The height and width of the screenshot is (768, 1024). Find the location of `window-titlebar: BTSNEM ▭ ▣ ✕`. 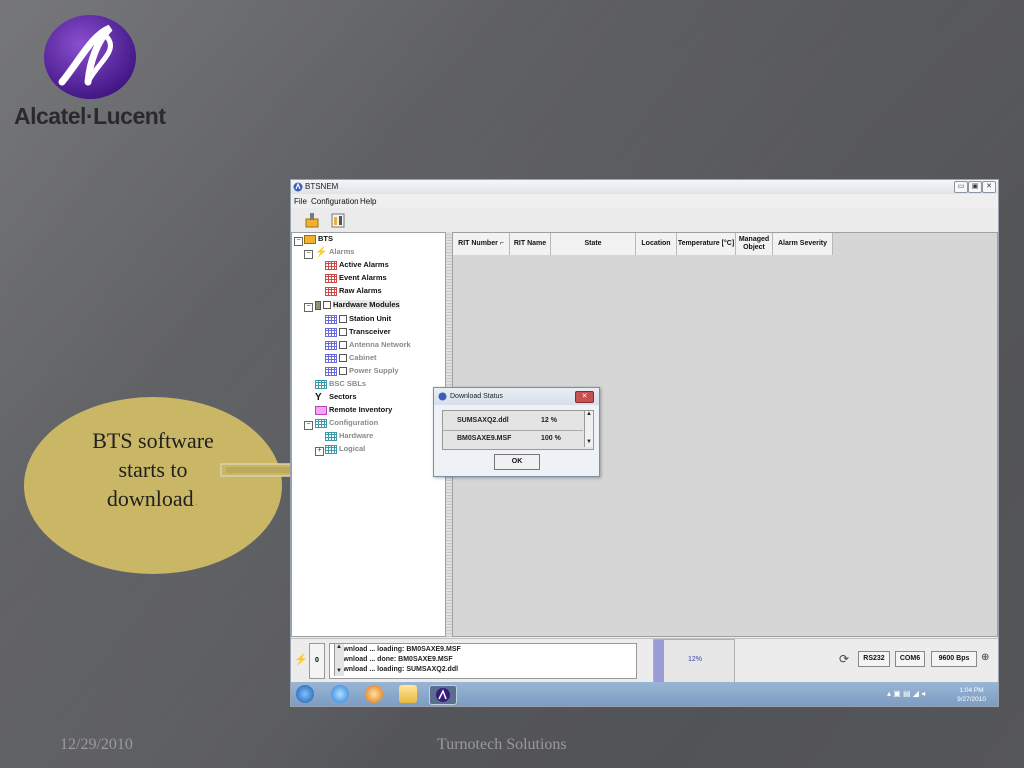

window-titlebar: BTSNEM ▭ ▣ ✕ is located at coordinates (644, 187).